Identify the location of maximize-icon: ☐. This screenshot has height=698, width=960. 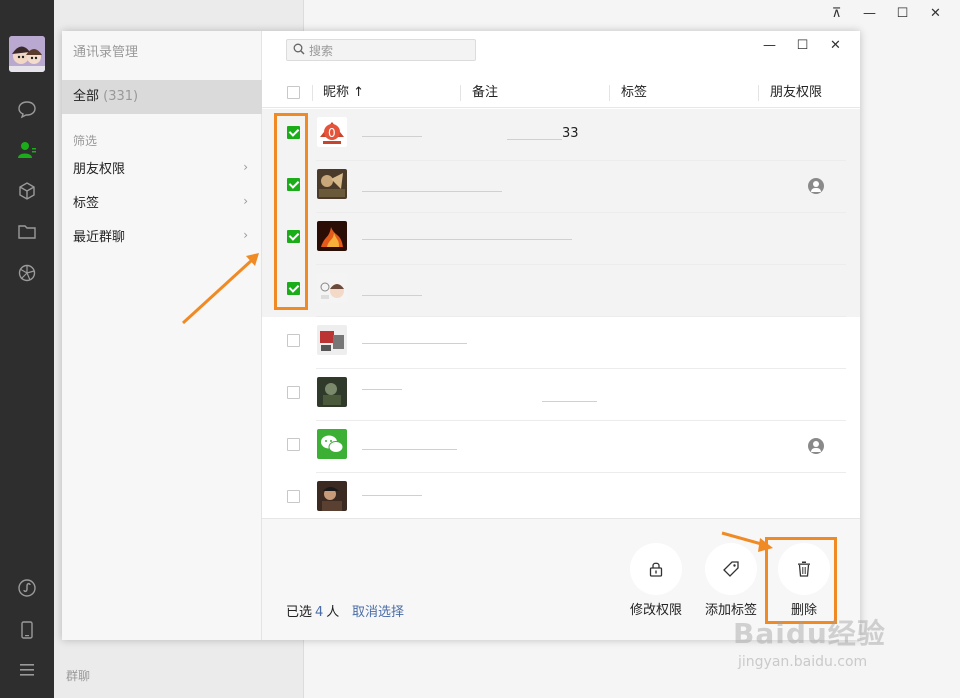
(902, 13).